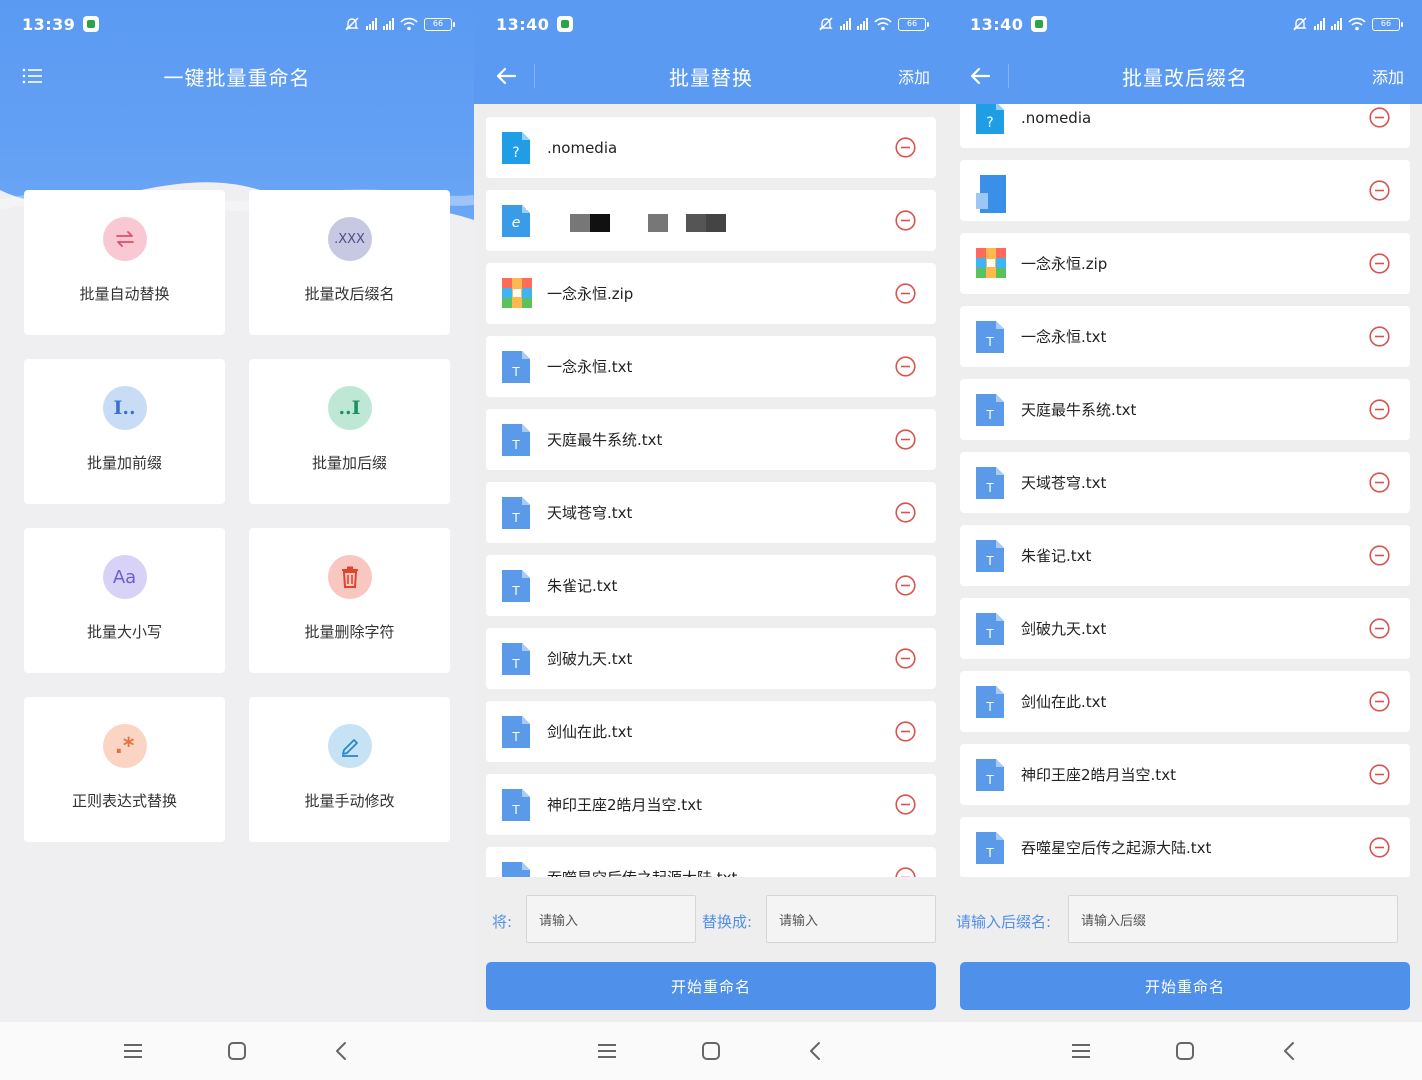 The width and height of the screenshot is (1422, 1080). I want to click on list-item: e, so click(711, 220).